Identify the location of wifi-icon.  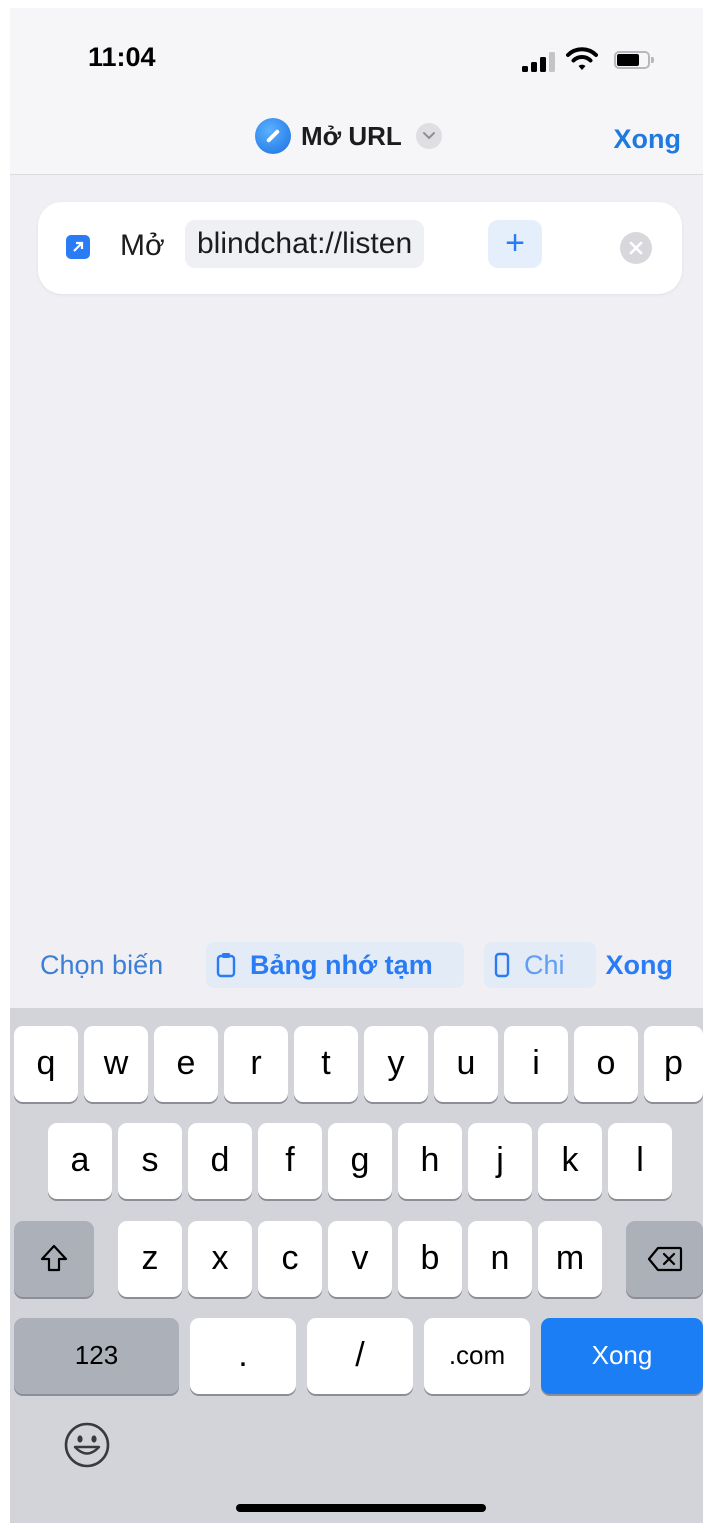
(582, 61).